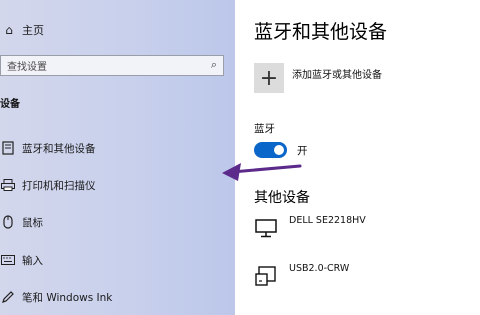 The height and width of the screenshot is (315, 480). Describe the element at coordinates (364, 276) in the screenshot. I see `device-item: USB2.0-CRW` at that location.